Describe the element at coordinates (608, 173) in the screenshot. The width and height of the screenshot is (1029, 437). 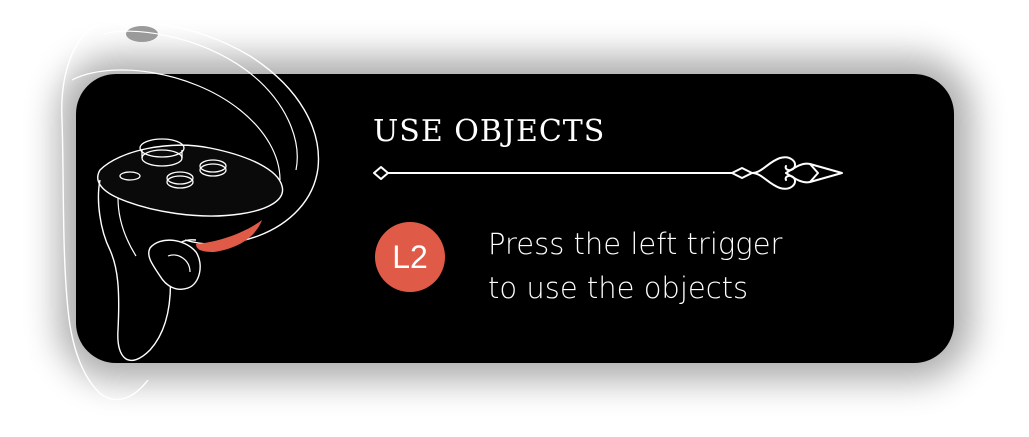
I see `ornamental-divider-icon` at that location.